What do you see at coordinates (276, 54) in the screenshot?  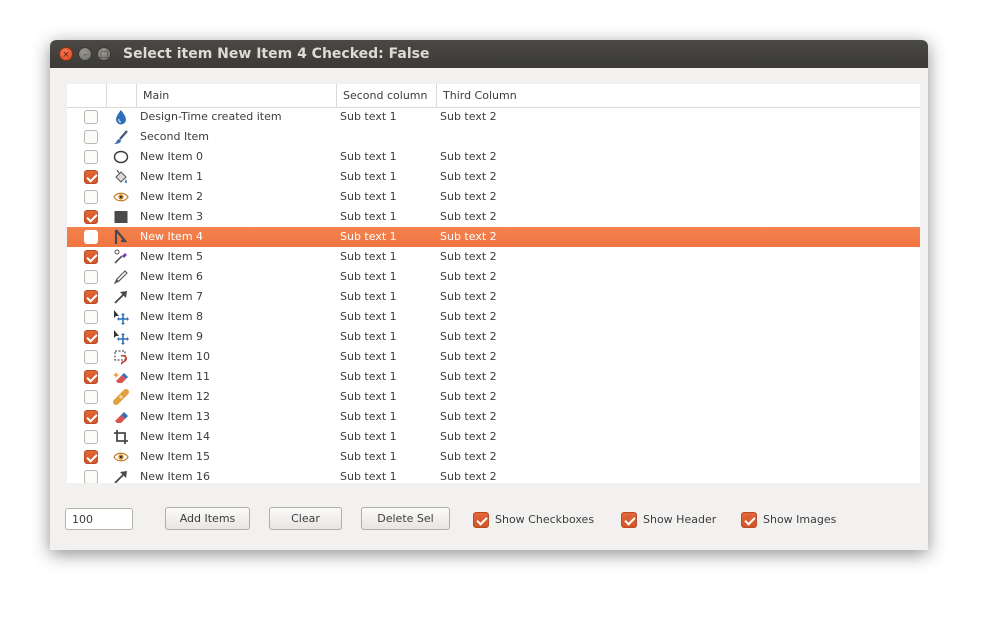 I see `window-title: Select item New Item 4 Checked: False` at bounding box center [276, 54].